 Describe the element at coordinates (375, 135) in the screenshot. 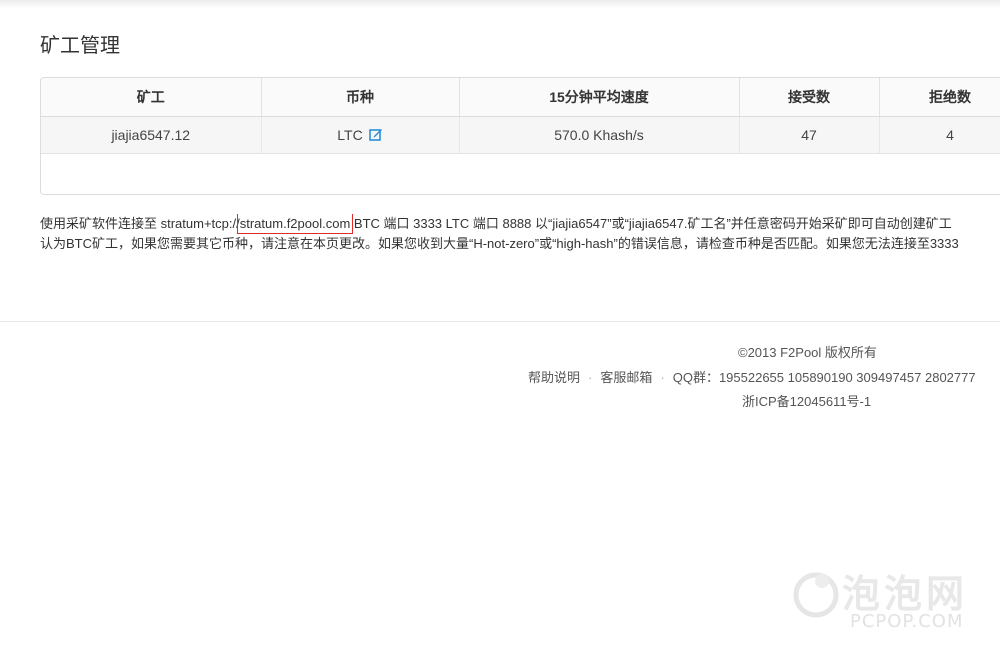

I see `edit-icon` at that location.